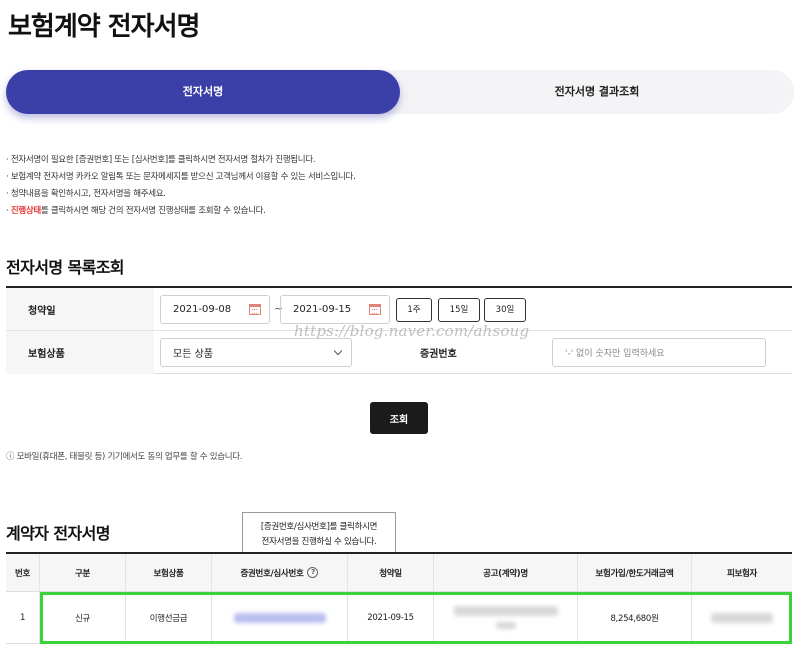 Image resolution: width=800 pixels, height=645 pixels. Describe the element at coordinates (391, 572) in the screenshot. I see `column-header: 청약일` at that location.